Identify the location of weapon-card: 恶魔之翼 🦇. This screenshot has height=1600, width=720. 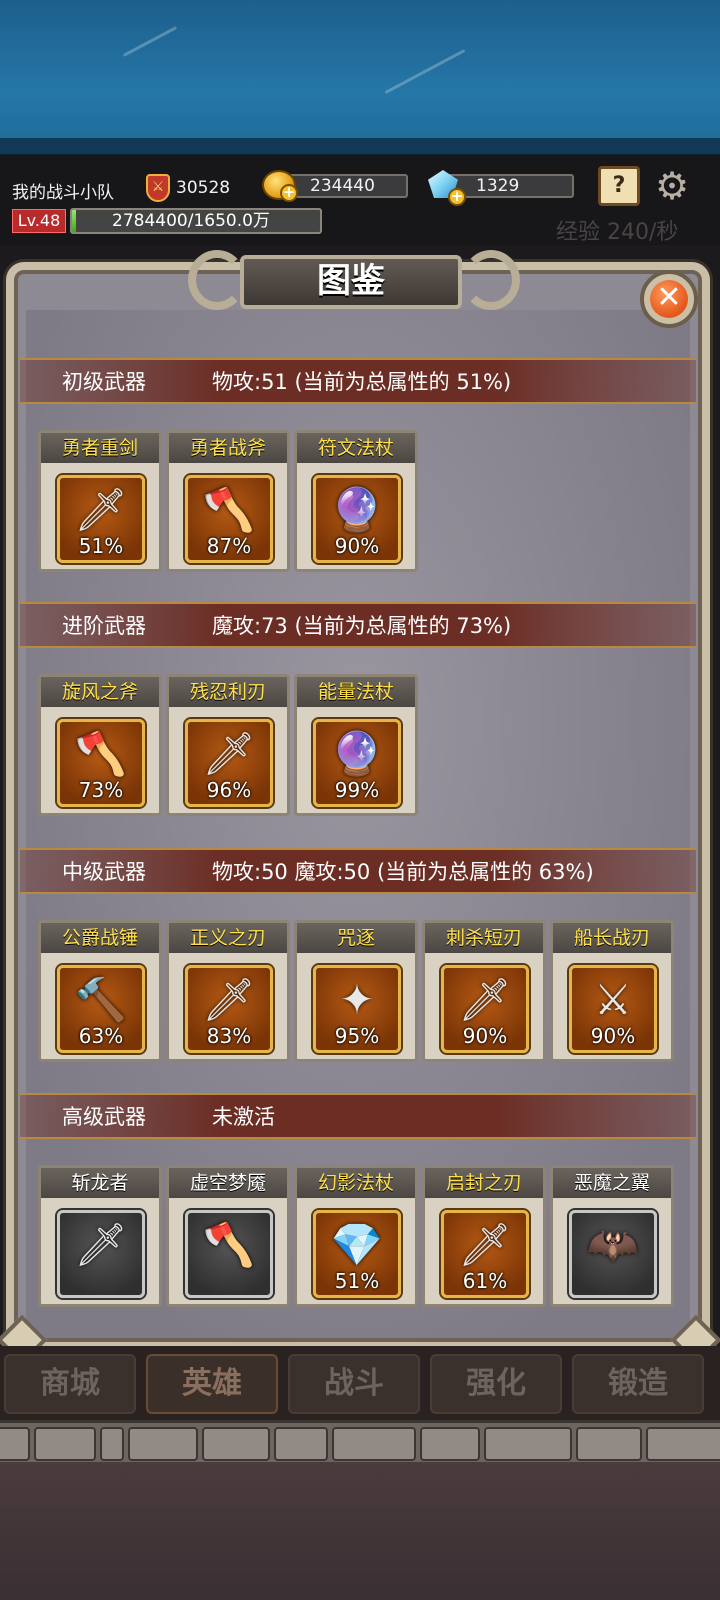
(612, 1236).